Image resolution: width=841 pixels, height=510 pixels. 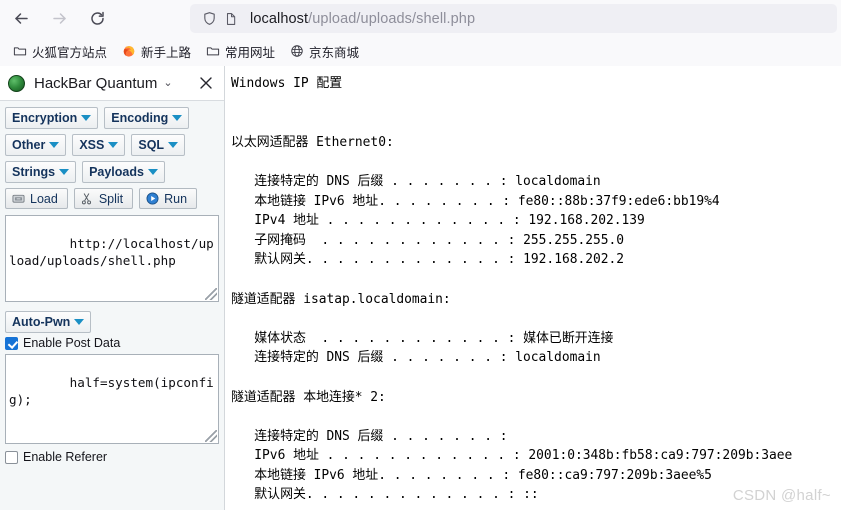 I want to click on hackbar-menu-row-3: Strings Payloads, so click(x=112, y=172).